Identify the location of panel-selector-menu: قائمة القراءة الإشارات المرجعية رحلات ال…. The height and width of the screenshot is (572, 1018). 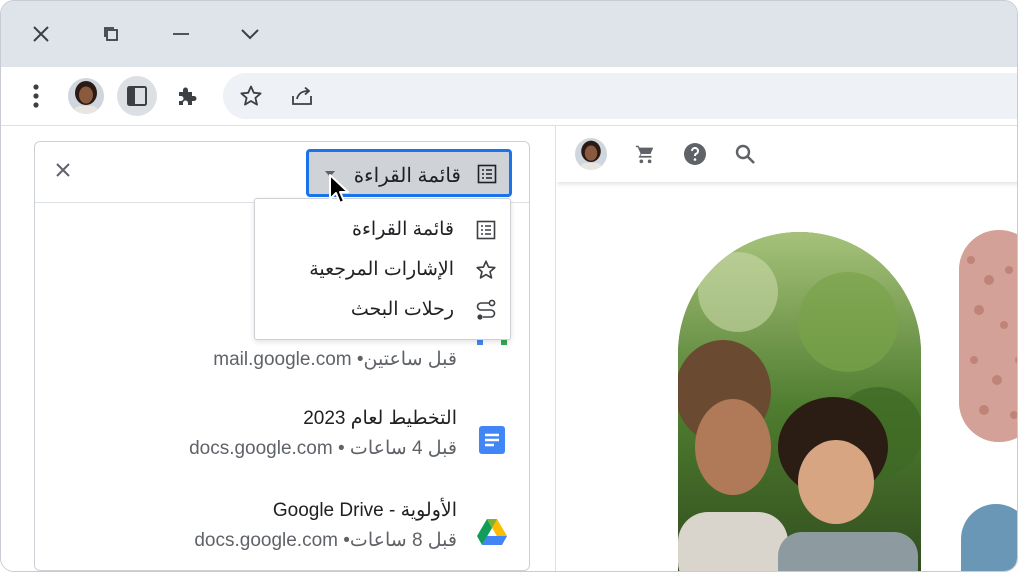
(382, 269).